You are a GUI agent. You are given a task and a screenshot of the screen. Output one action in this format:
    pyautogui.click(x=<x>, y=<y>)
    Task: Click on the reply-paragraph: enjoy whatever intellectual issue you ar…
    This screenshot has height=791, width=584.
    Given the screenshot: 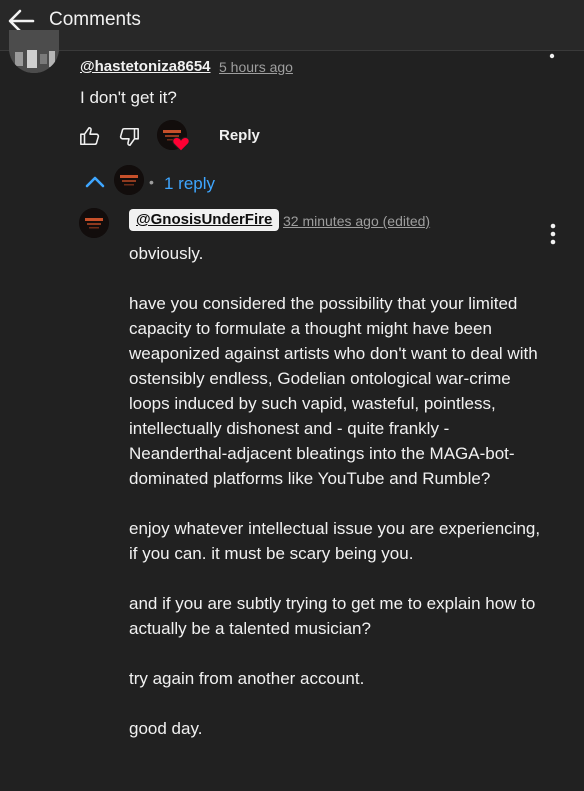 What is the action you would take?
    pyautogui.click(x=335, y=541)
    